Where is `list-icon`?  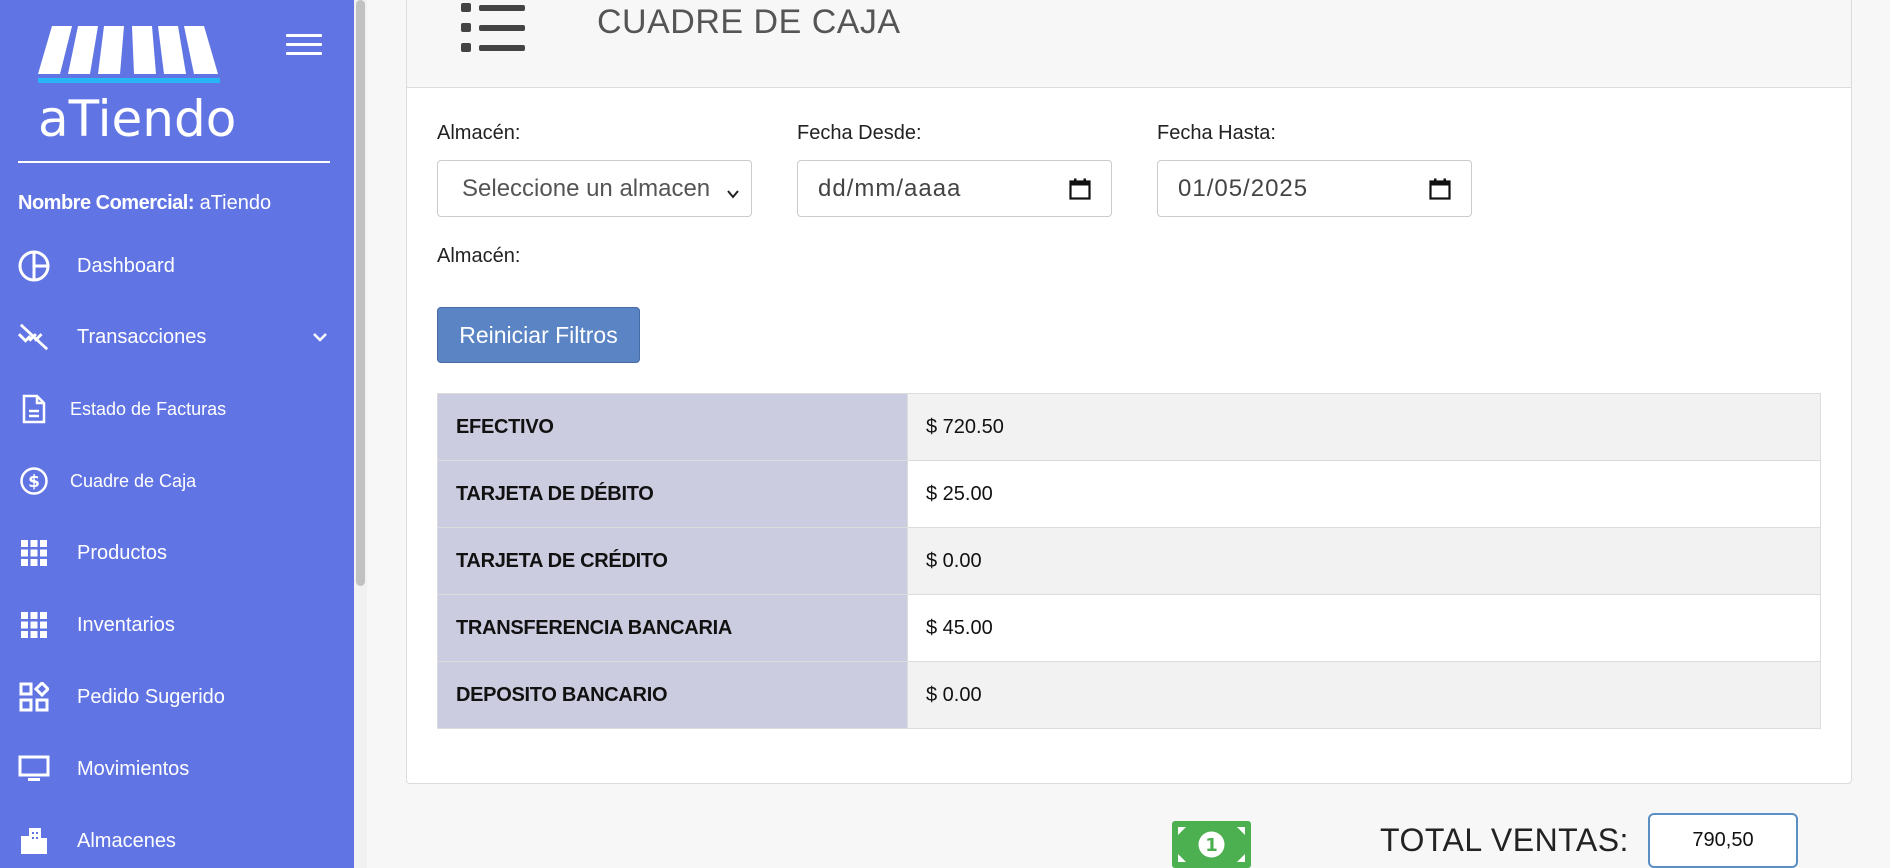 list-icon is located at coordinates (495, 29).